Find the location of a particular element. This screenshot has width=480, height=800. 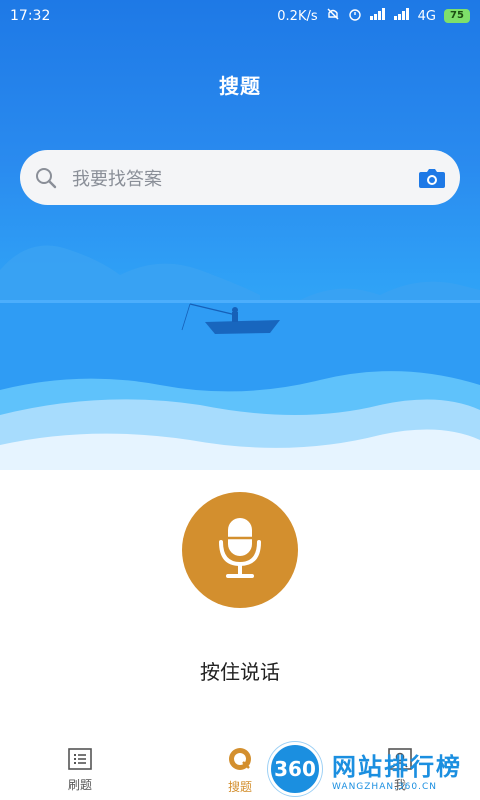

search-circle-icon is located at coordinates (240, 760).